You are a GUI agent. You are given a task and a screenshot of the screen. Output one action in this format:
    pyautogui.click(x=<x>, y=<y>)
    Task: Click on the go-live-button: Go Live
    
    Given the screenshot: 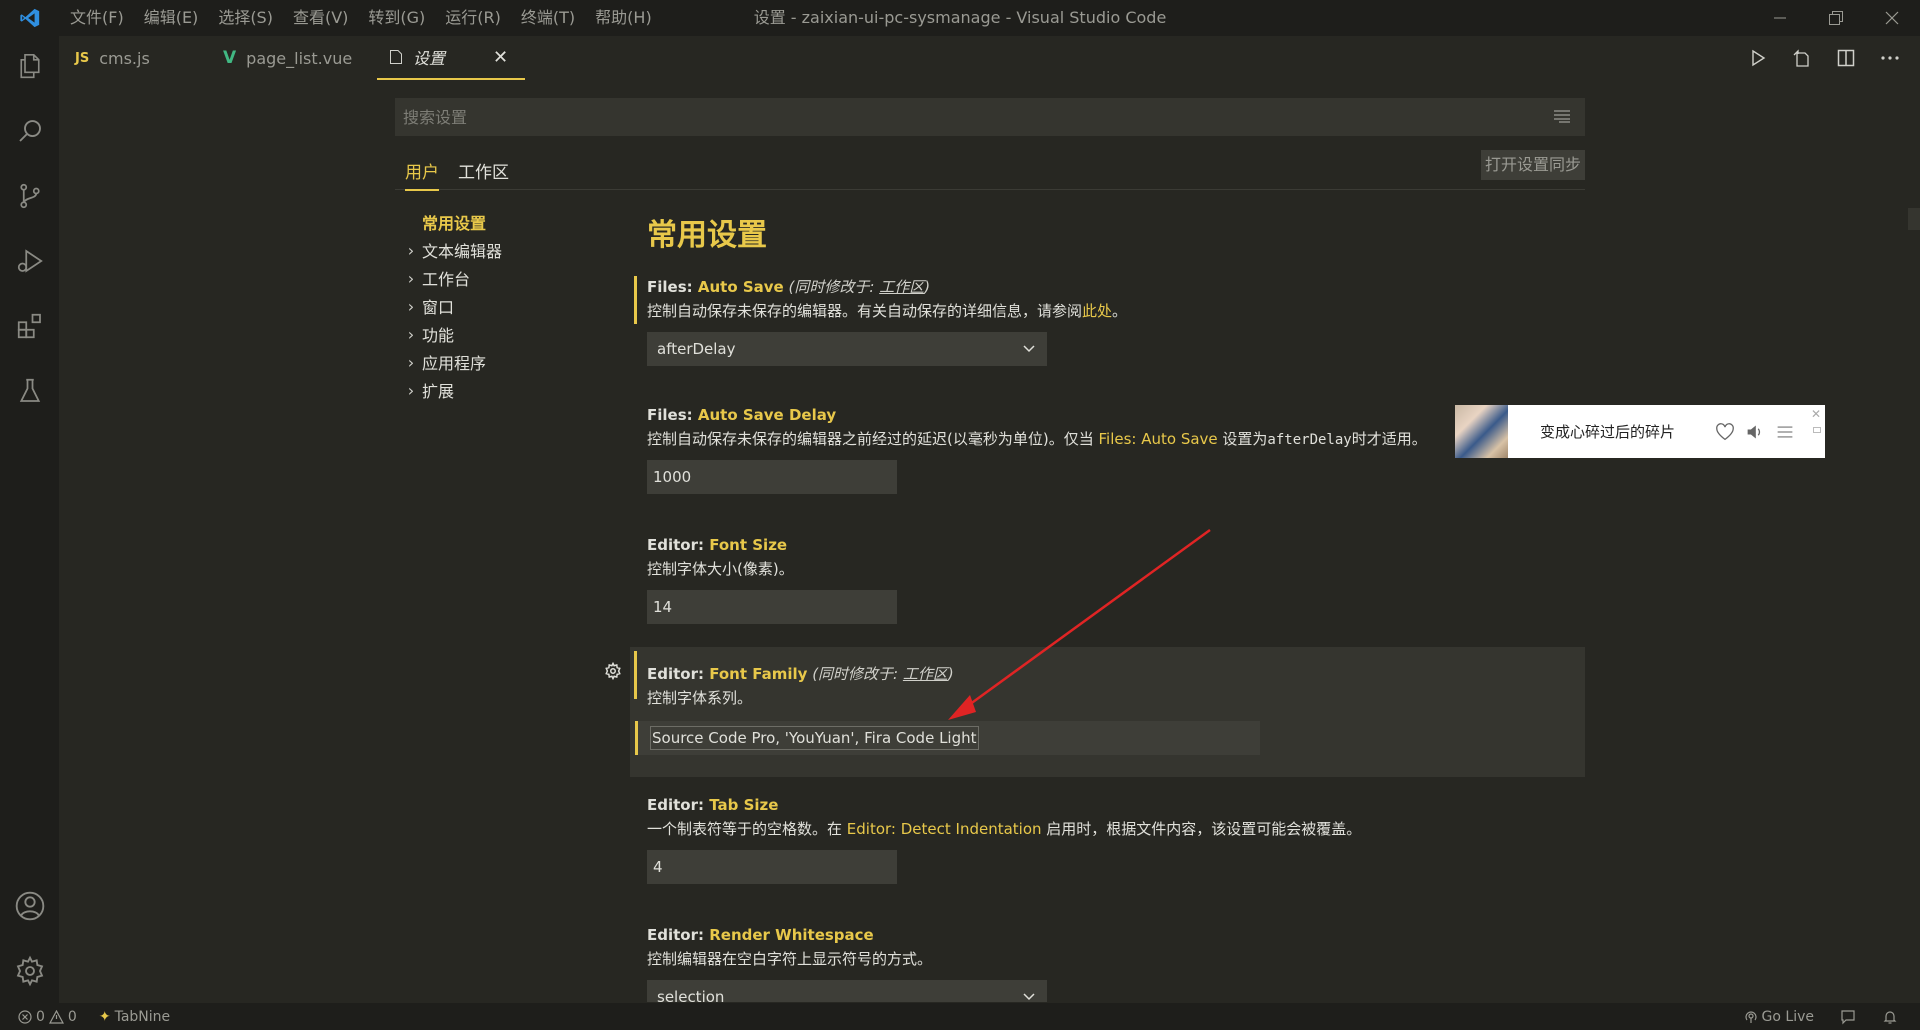 What is the action you would take?
    pyautogui.click(x=1779, y=1017)
    